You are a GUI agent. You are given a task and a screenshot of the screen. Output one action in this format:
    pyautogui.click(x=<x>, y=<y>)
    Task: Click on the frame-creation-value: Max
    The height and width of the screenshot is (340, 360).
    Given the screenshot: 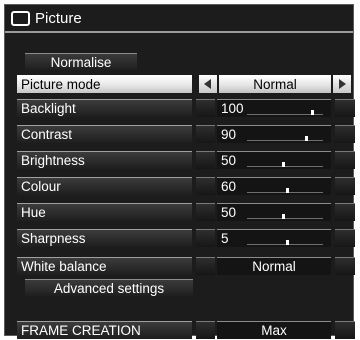 What is the action you would take?
    pyautogui.click(x=274, y=330)
    